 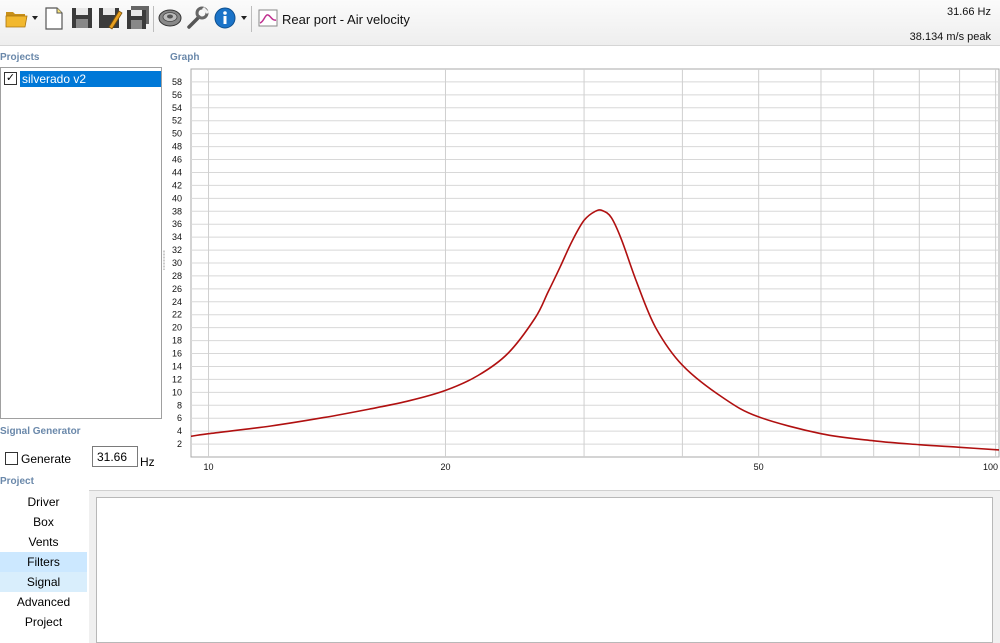 What do you see at coordinates (115, 456) in the screenshot?
I see `frequency-input` at bounding box center [115, 456].